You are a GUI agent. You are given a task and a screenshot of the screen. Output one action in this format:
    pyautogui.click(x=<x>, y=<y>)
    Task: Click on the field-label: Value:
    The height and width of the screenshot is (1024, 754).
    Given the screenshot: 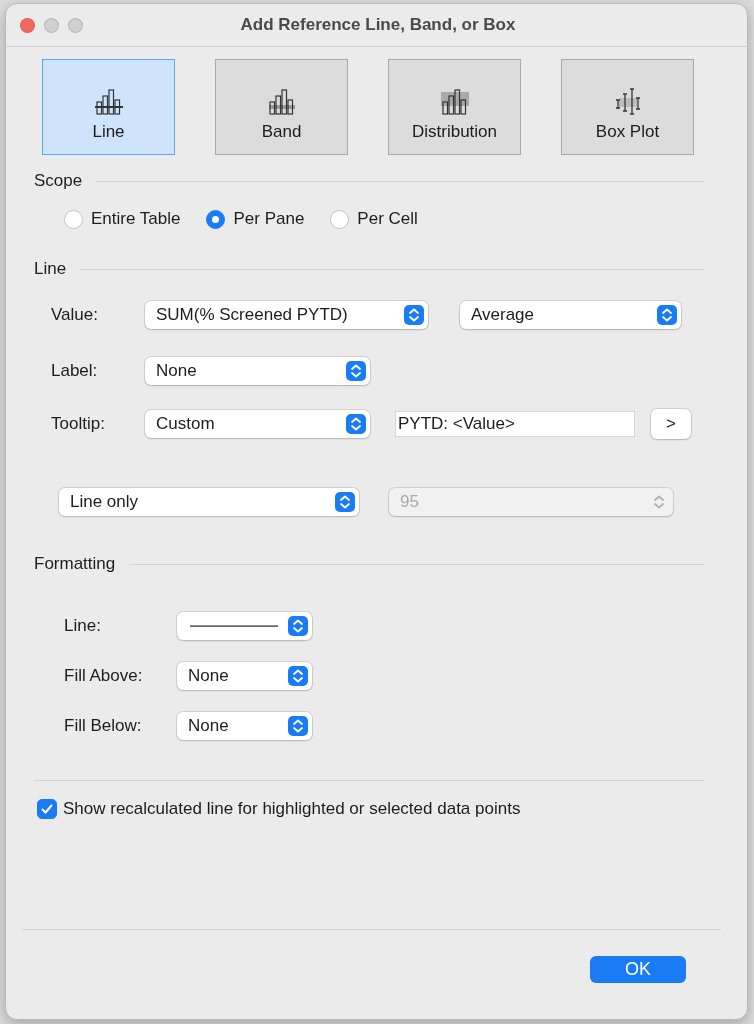 What is the action you would take?
    pyautogui.click(x=75, y=315)
    